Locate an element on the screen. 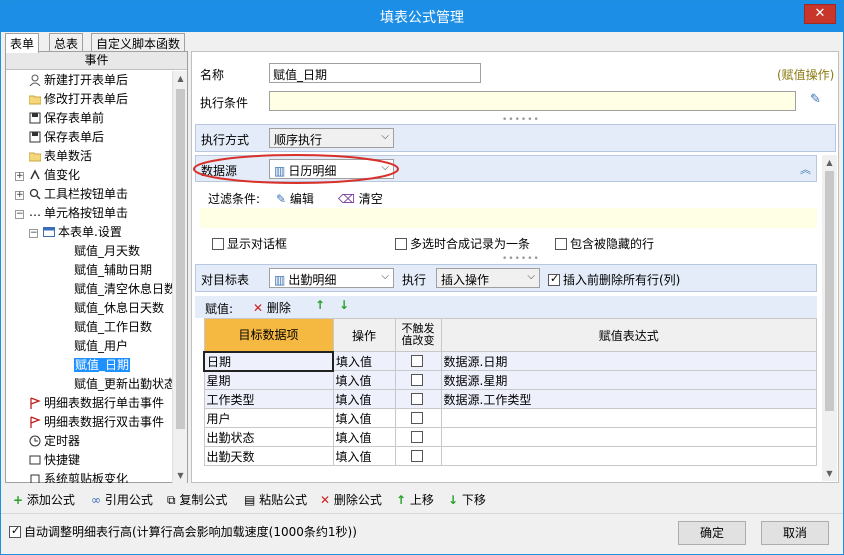 The width and height of the screenshot is (844, 555). move-down-icon: ↓ is located at coordinates (344, 305).